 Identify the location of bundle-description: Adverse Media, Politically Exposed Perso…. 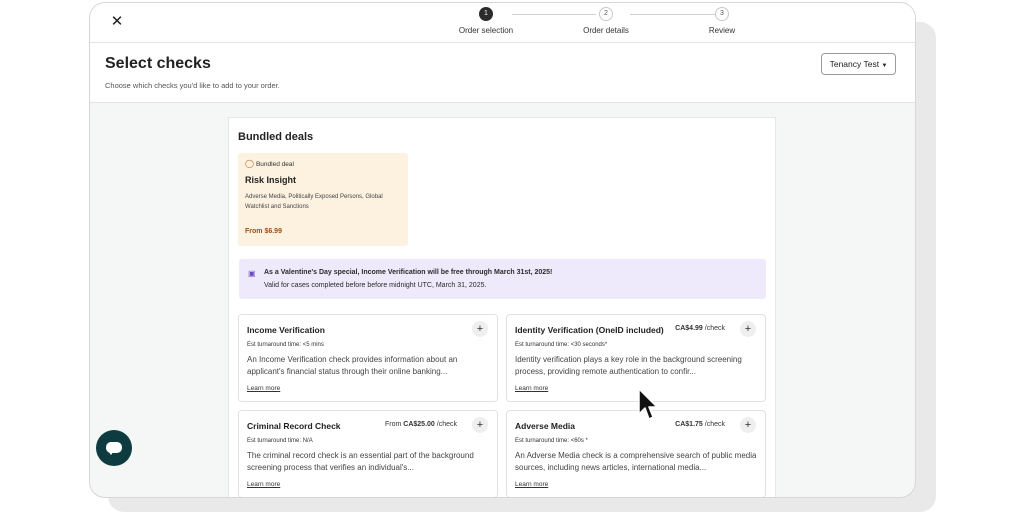
(314, 202).